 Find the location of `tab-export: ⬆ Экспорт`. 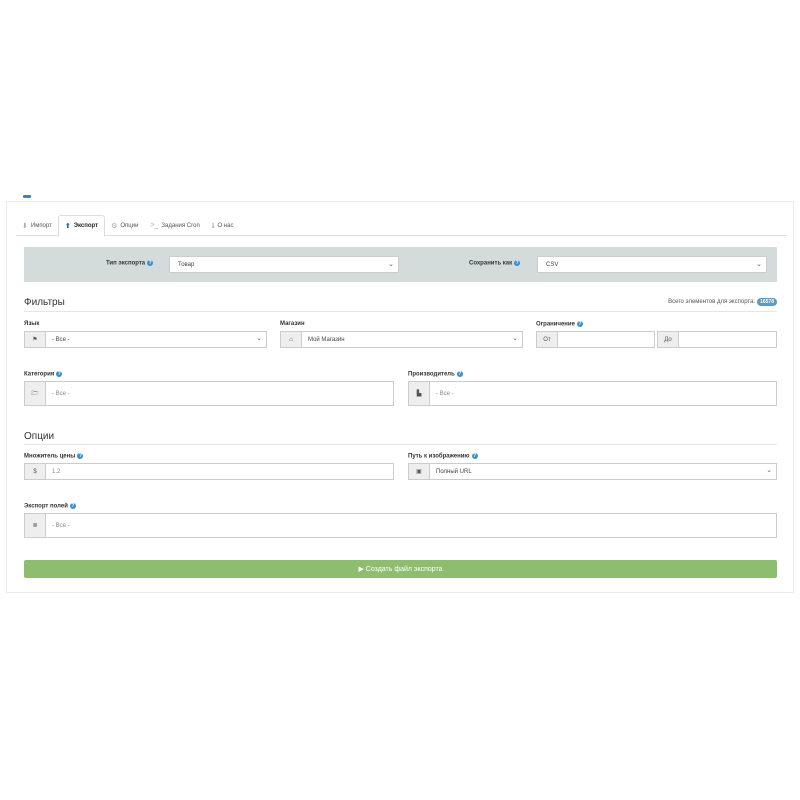

tab-export: ⬆ Экспорт is located at coordinates (81, 226).